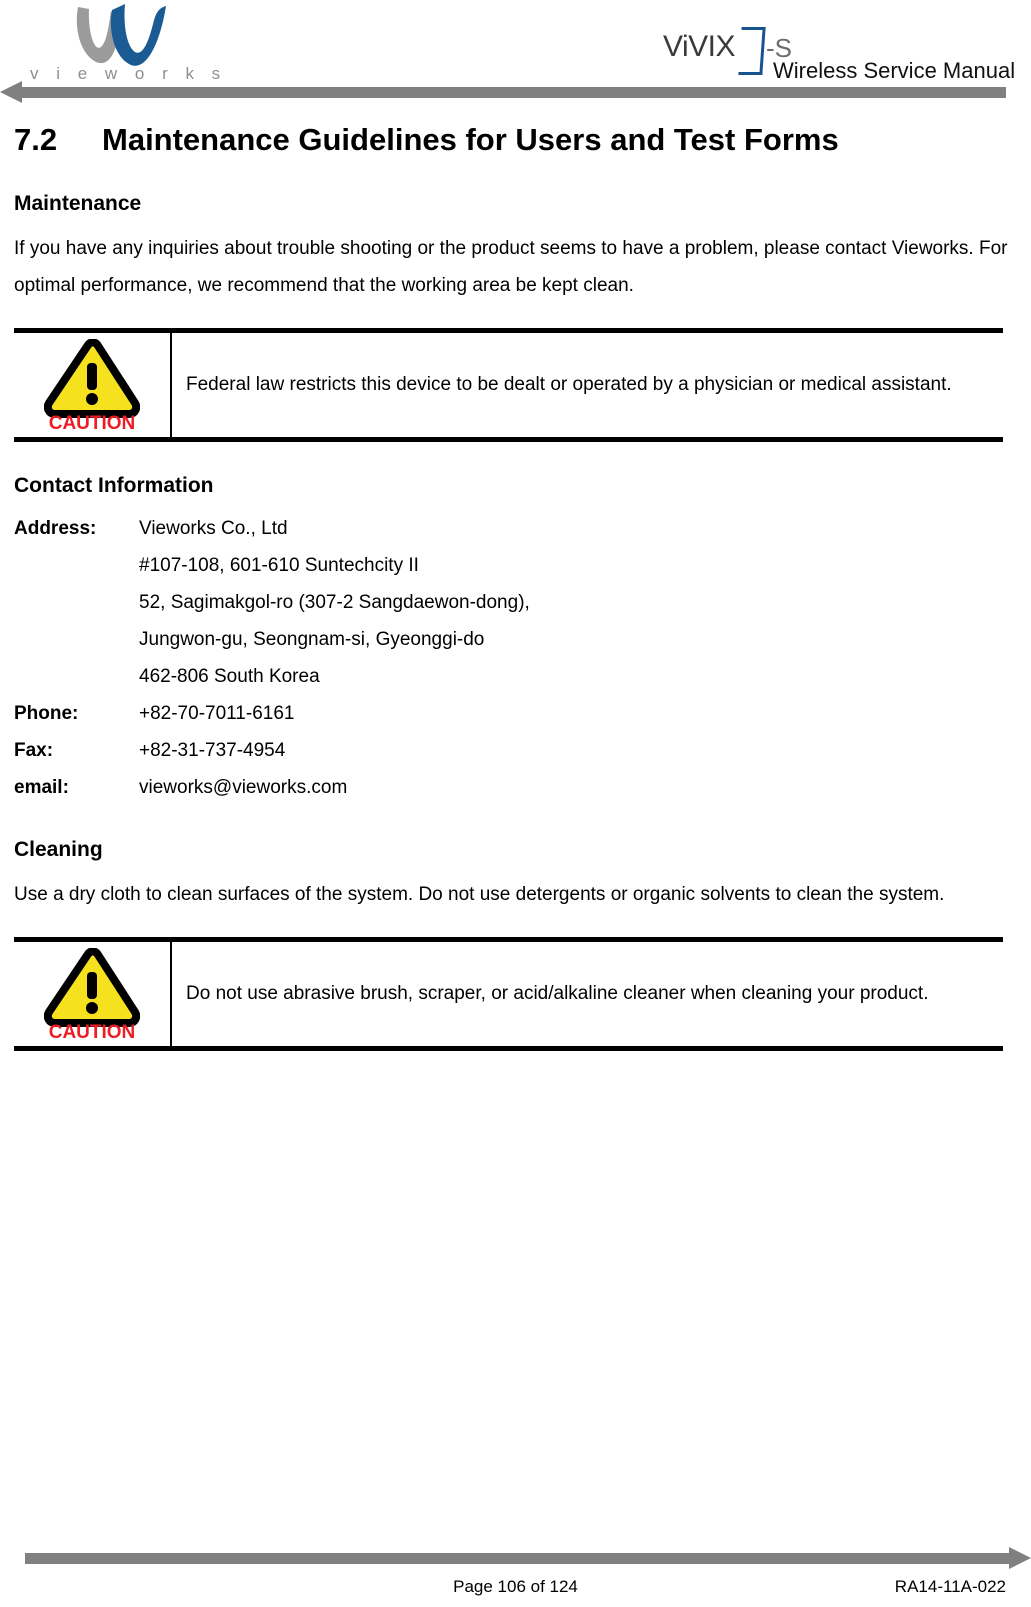 The width and height of the screenshot is (1031, 1607). What do you see at coordinates (212, 750) in the screenshot?
I see `contact-value-fax: +82-31-737-4954` at bounding box center [212, 750].